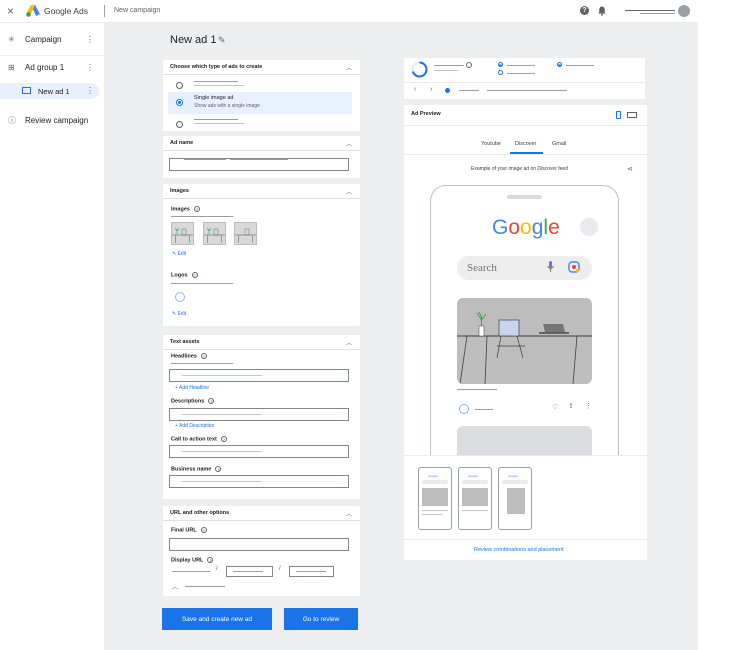  I want to click on cta-input, so click(259, 451).